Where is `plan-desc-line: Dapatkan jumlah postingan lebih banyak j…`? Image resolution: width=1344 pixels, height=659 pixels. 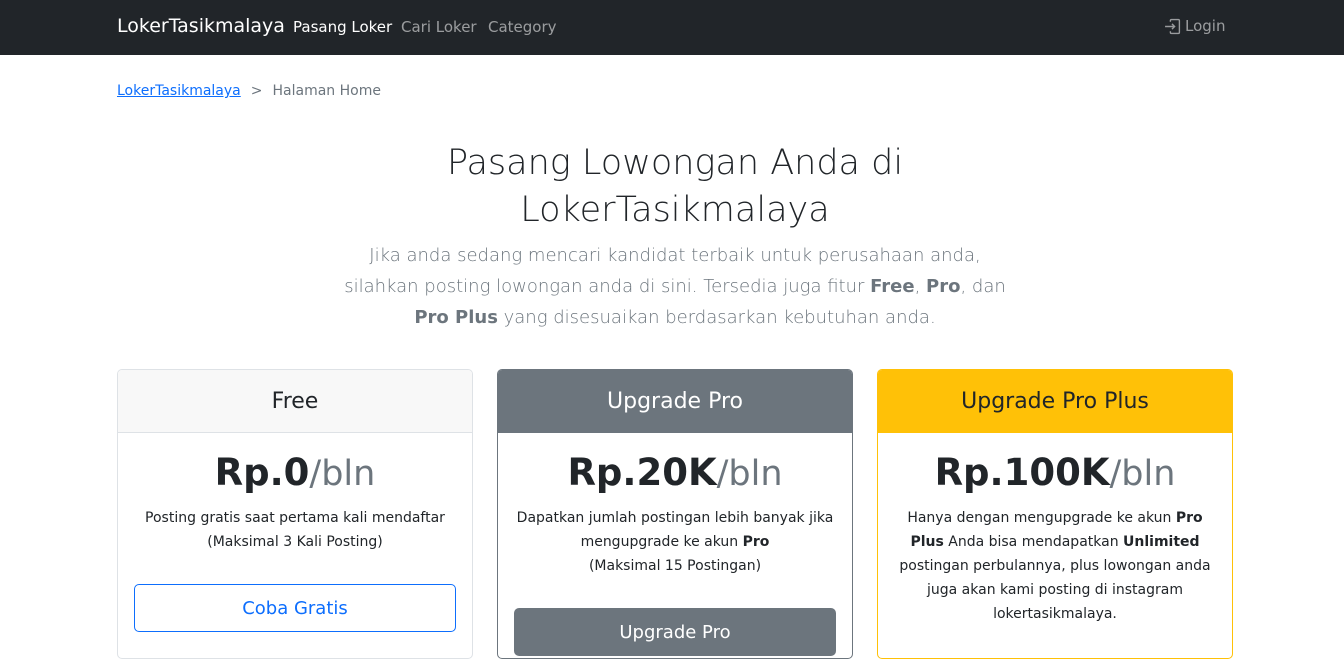 plan-desc-line: Dapatkan jumlah postingan lebih banyak j… is located at coordinates (675, 530).